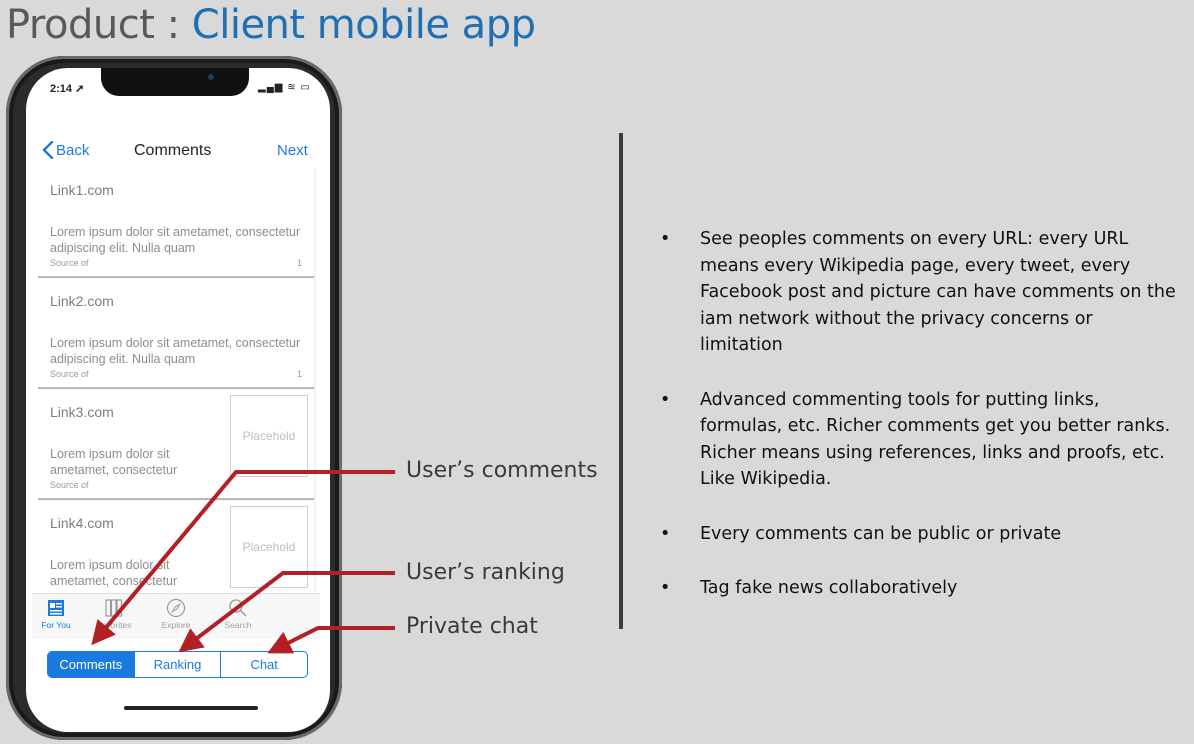  I want to click on camera-icon, so click(211, 77).